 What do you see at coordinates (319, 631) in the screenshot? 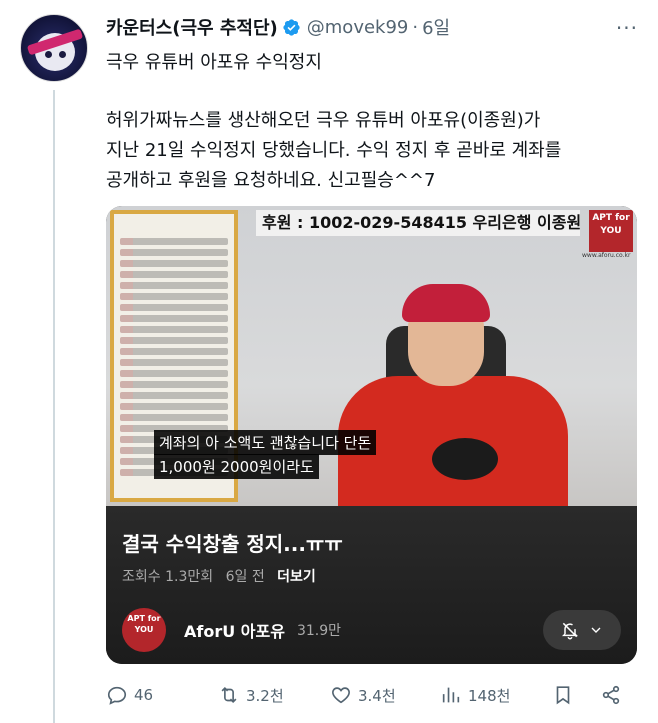
I see `subscriber-count: 31.9만` at bounding box center [319, 631].